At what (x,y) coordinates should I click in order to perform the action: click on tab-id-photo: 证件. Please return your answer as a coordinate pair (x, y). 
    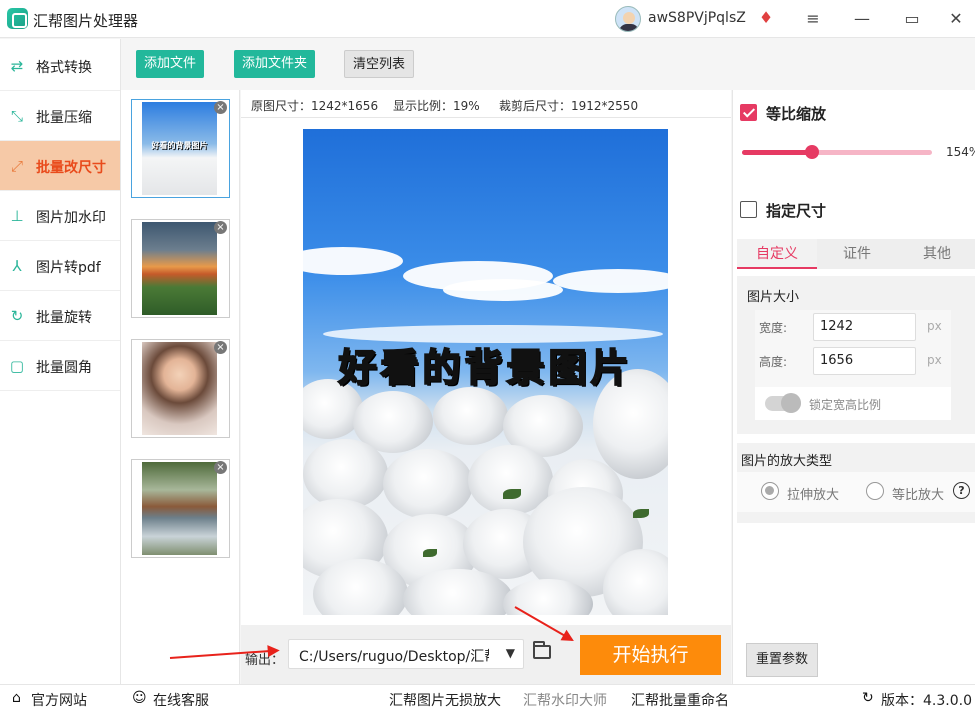
    Looking at the image, I should click on (857, 254).